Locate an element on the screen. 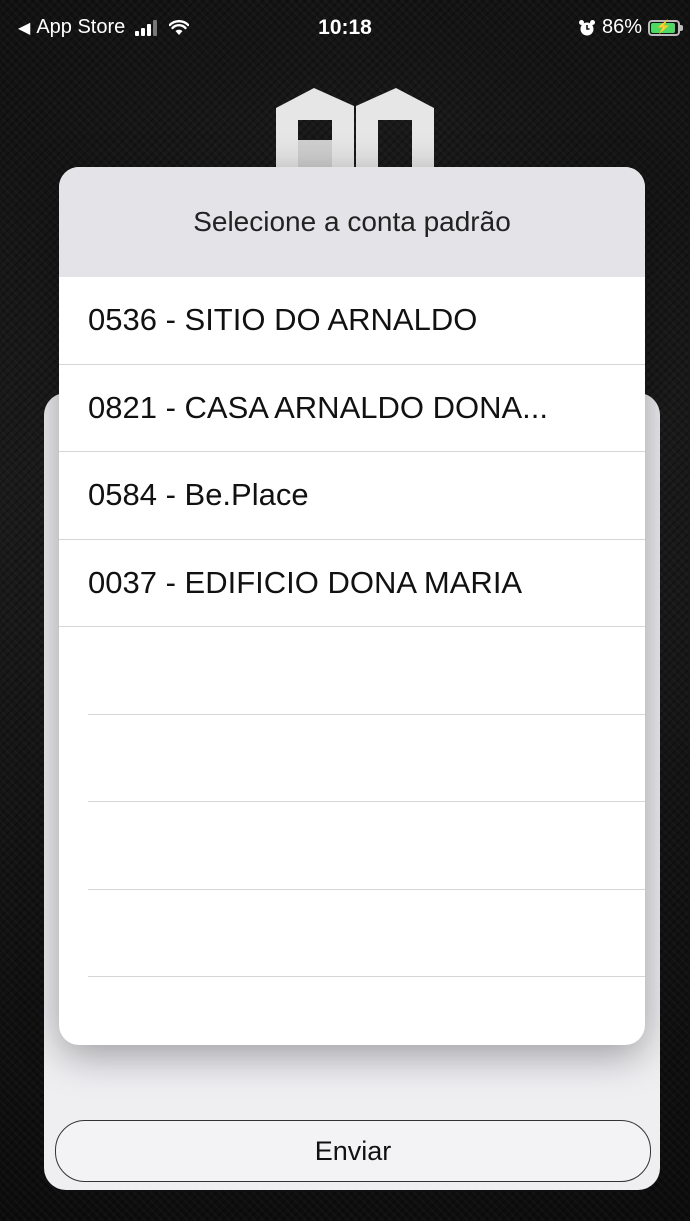 The height and width of the screenshot is (1221, 690). status-bar: ◀ App Store 10:18 86% ⚡ is located at coordinates (345, 28).